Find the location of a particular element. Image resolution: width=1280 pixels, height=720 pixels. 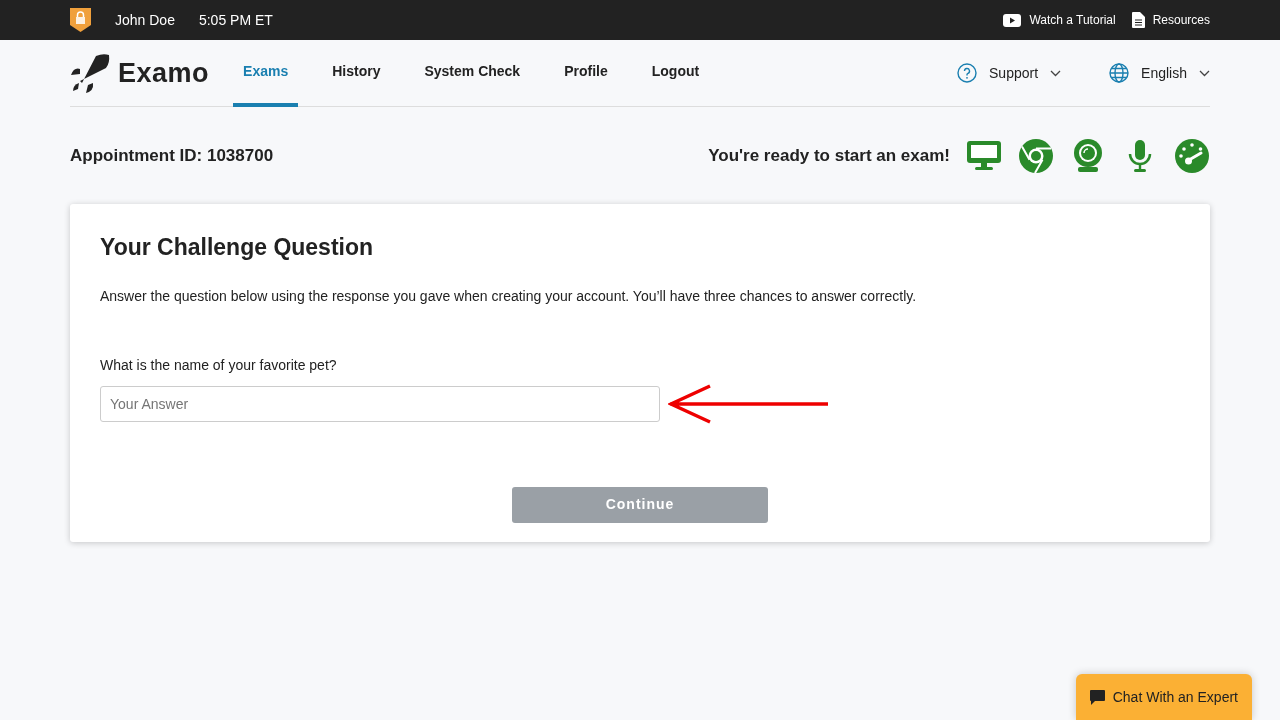

user-name: John Doe is located at coordinates (145, 20).